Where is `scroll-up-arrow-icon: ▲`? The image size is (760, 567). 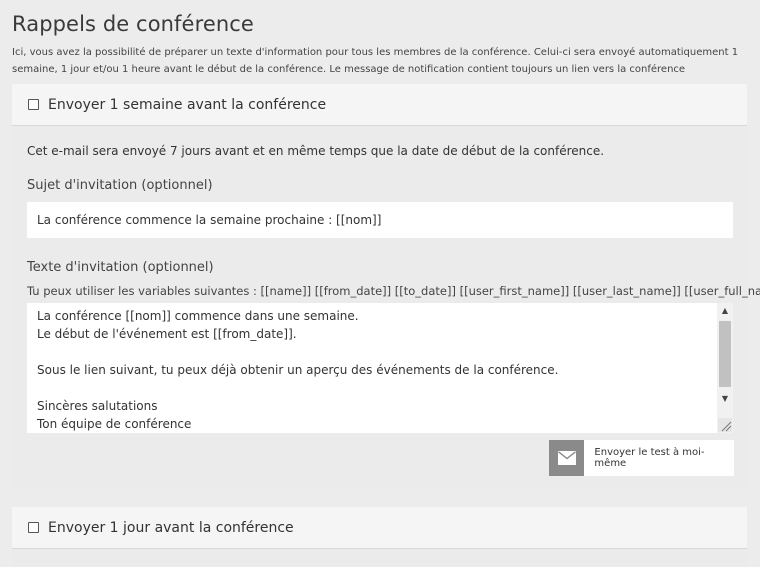
scroll-up-arrow-icon: ▲ is located at coordinates (725, 311).